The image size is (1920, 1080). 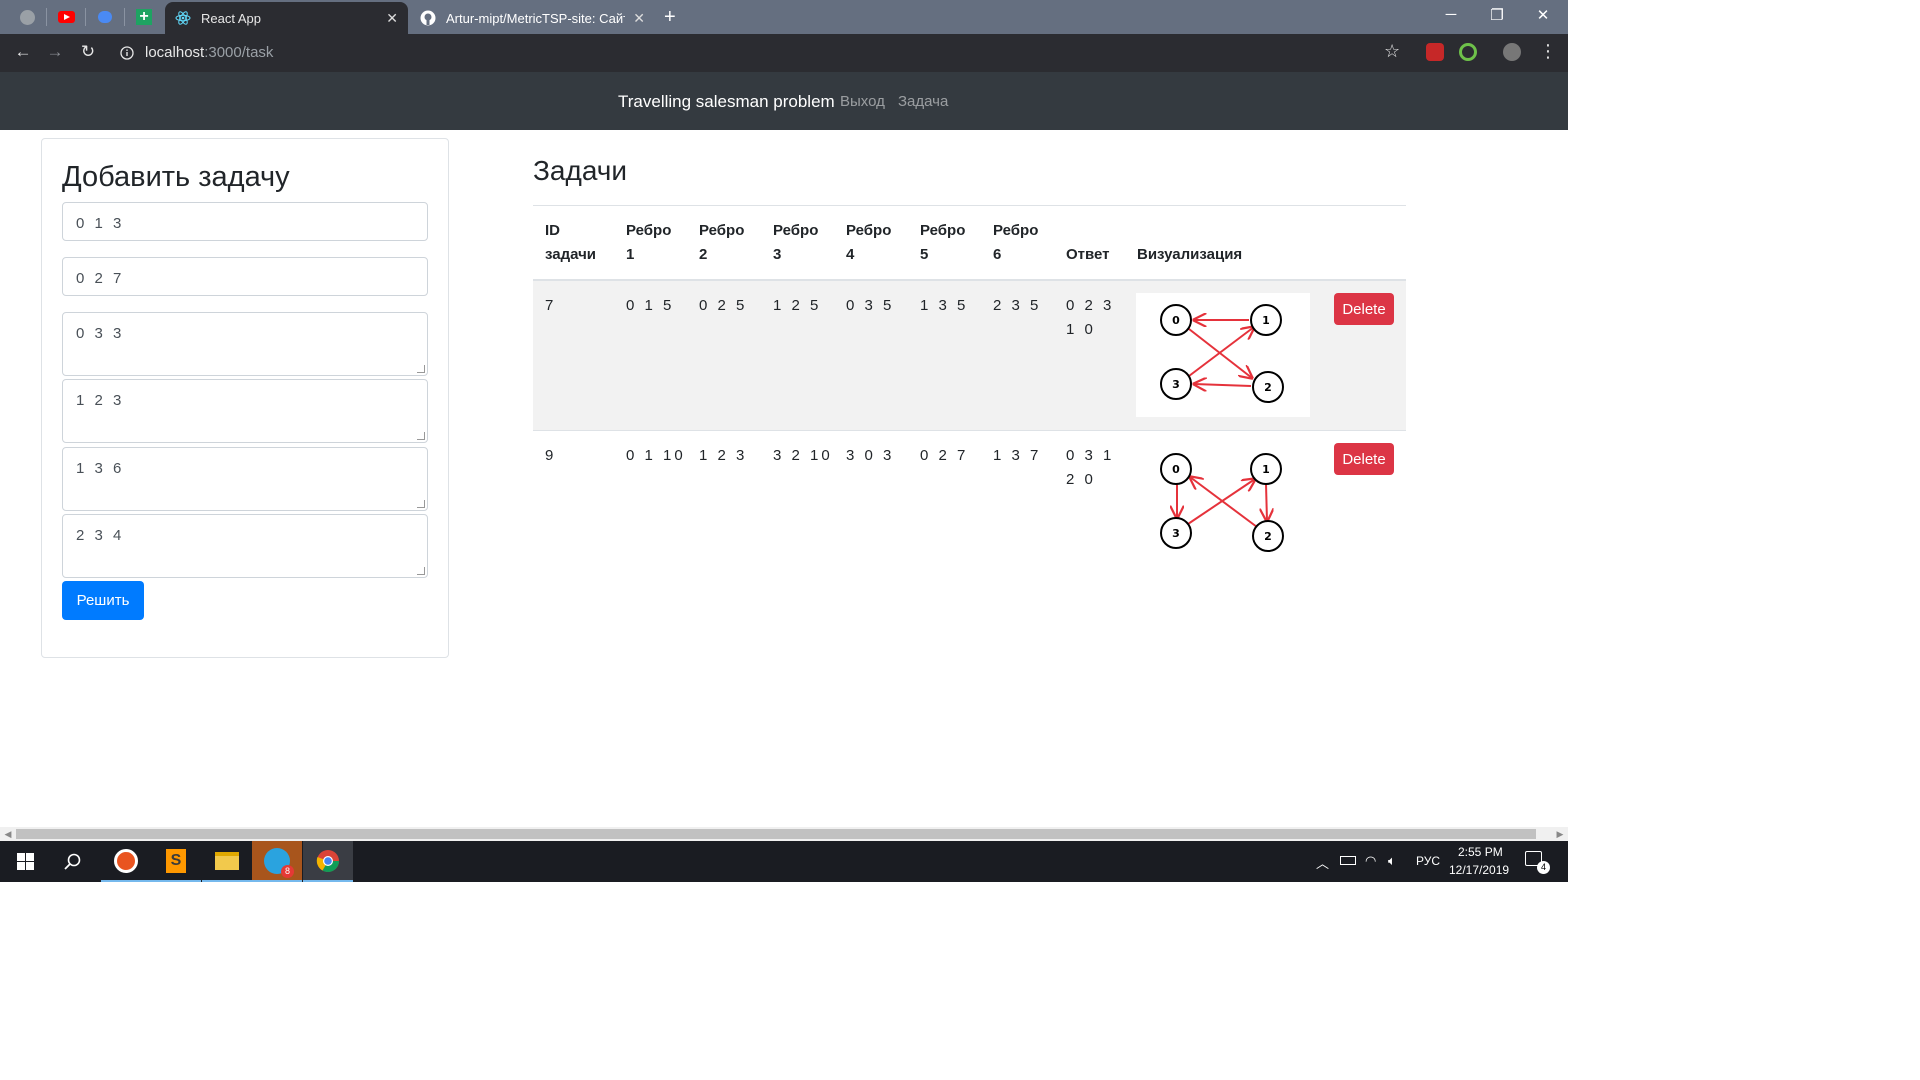 What do you see at coordinates (1322, 862) in the screenshot?
I see `show-hidden-icons-chevron-icon: ︿` at bounding box center [1322, 862].